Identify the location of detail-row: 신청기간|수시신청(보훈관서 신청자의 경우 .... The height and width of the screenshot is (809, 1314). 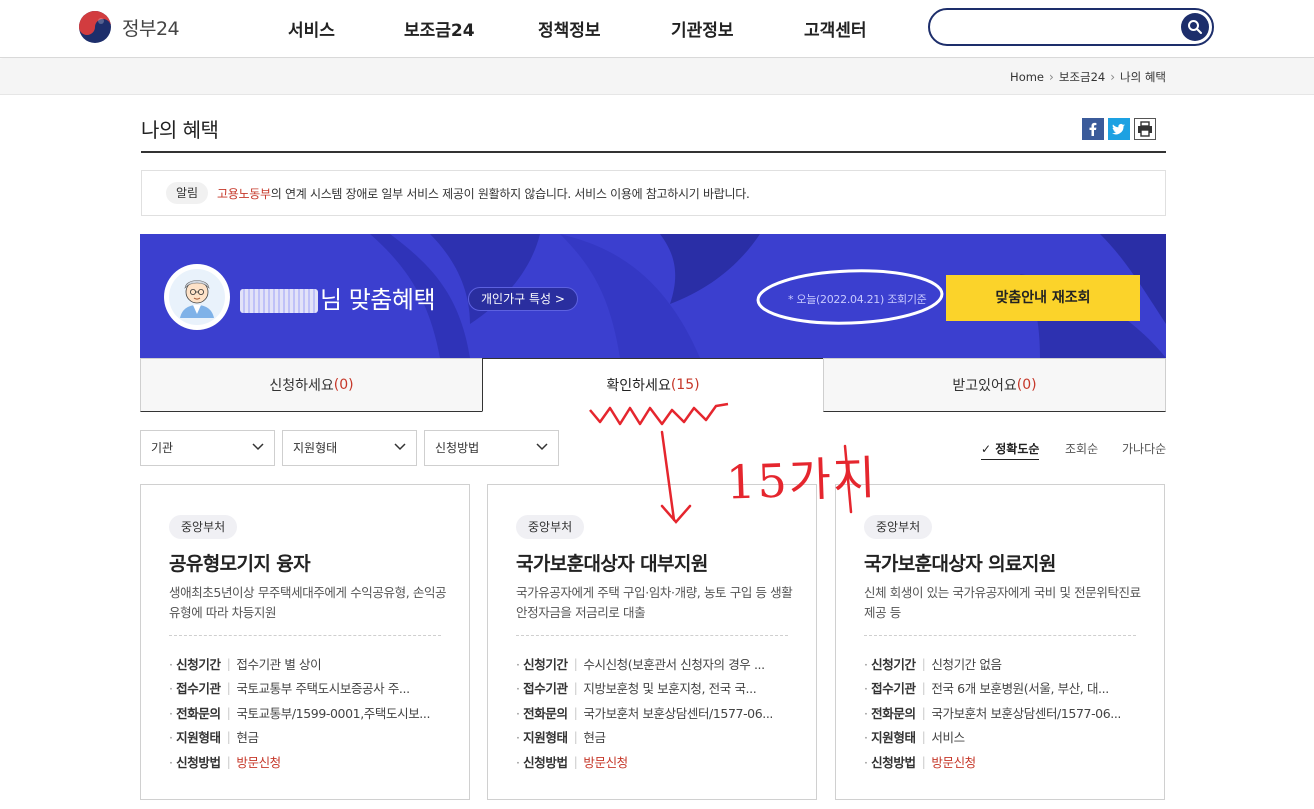
(661, 663).